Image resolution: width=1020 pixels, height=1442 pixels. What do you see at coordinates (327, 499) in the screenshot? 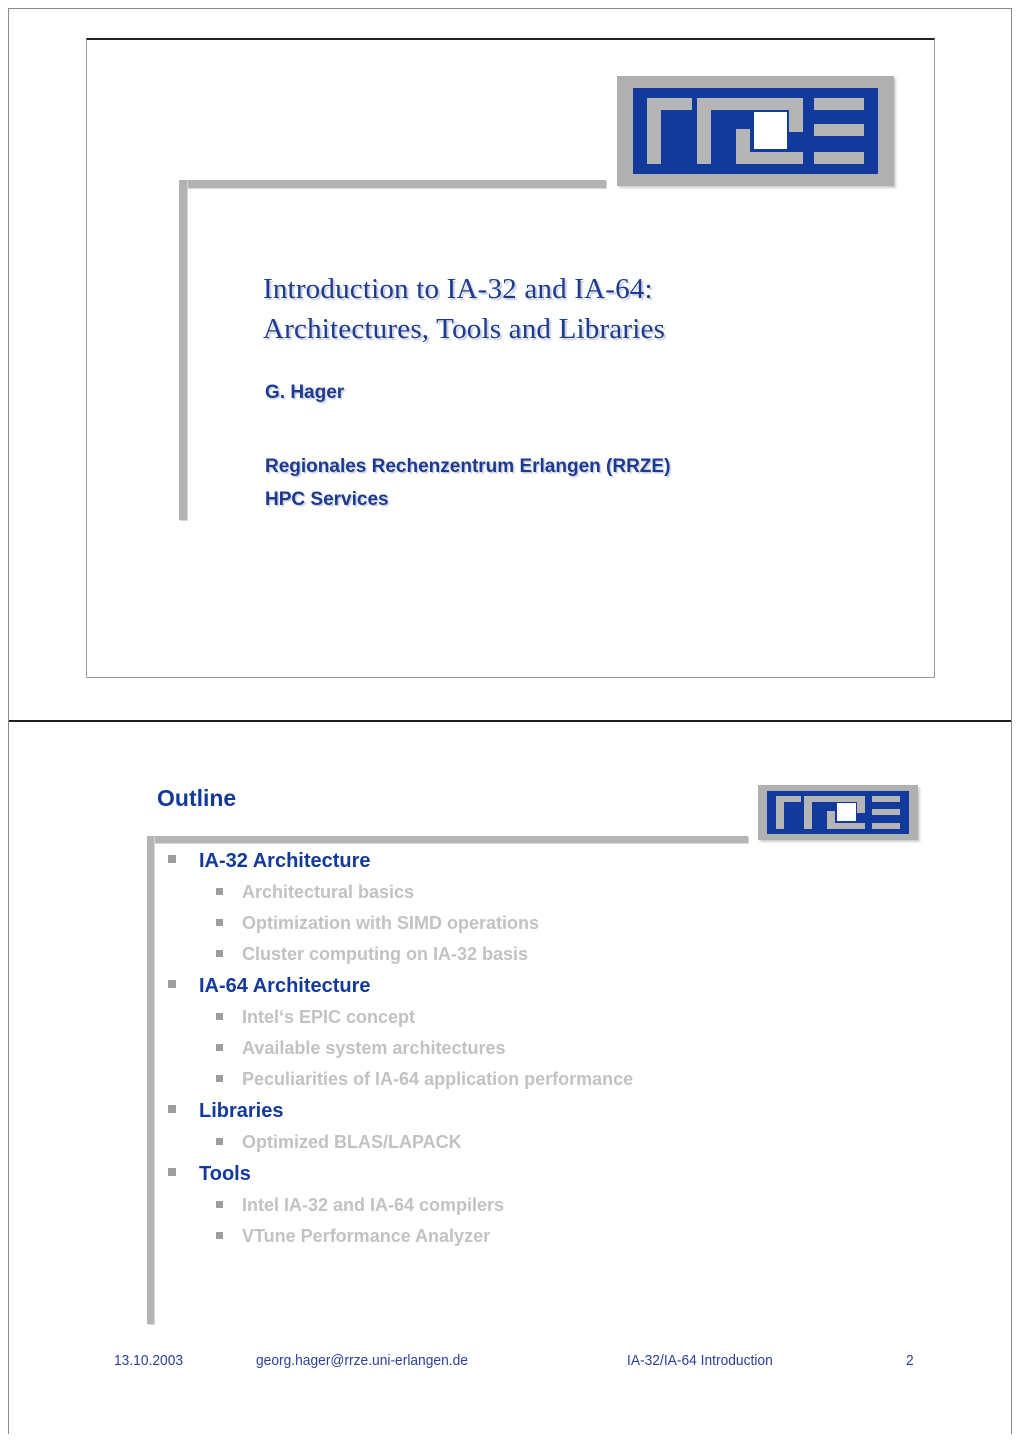
I see `organization-line-2: HPC Services` at bounding box center [327, 499].